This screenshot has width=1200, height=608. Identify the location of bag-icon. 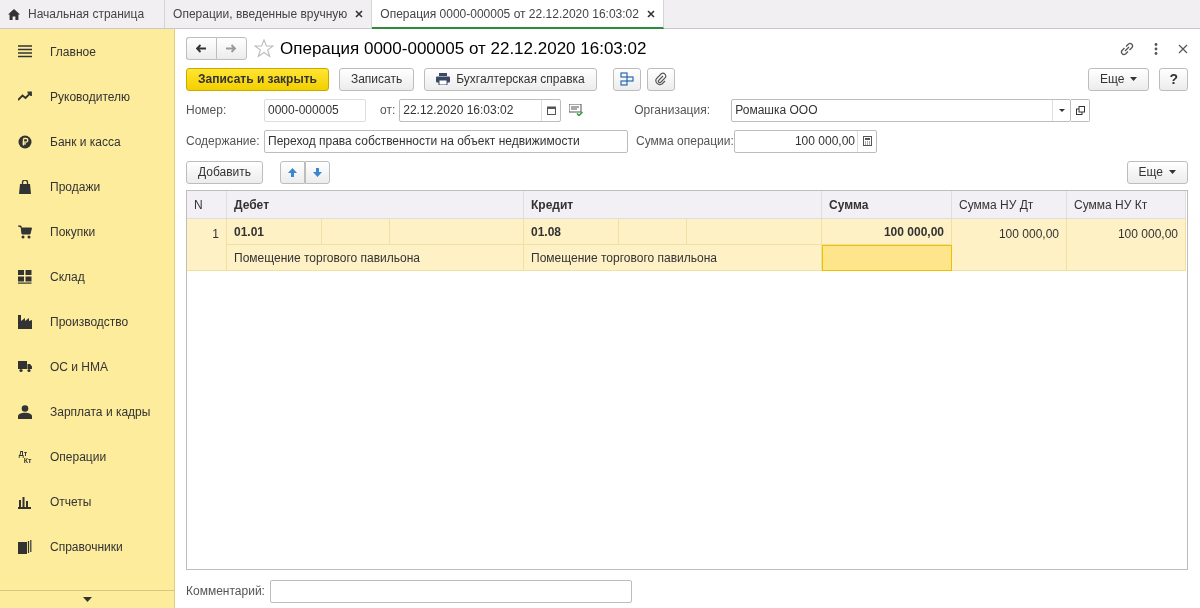
(25, 186).